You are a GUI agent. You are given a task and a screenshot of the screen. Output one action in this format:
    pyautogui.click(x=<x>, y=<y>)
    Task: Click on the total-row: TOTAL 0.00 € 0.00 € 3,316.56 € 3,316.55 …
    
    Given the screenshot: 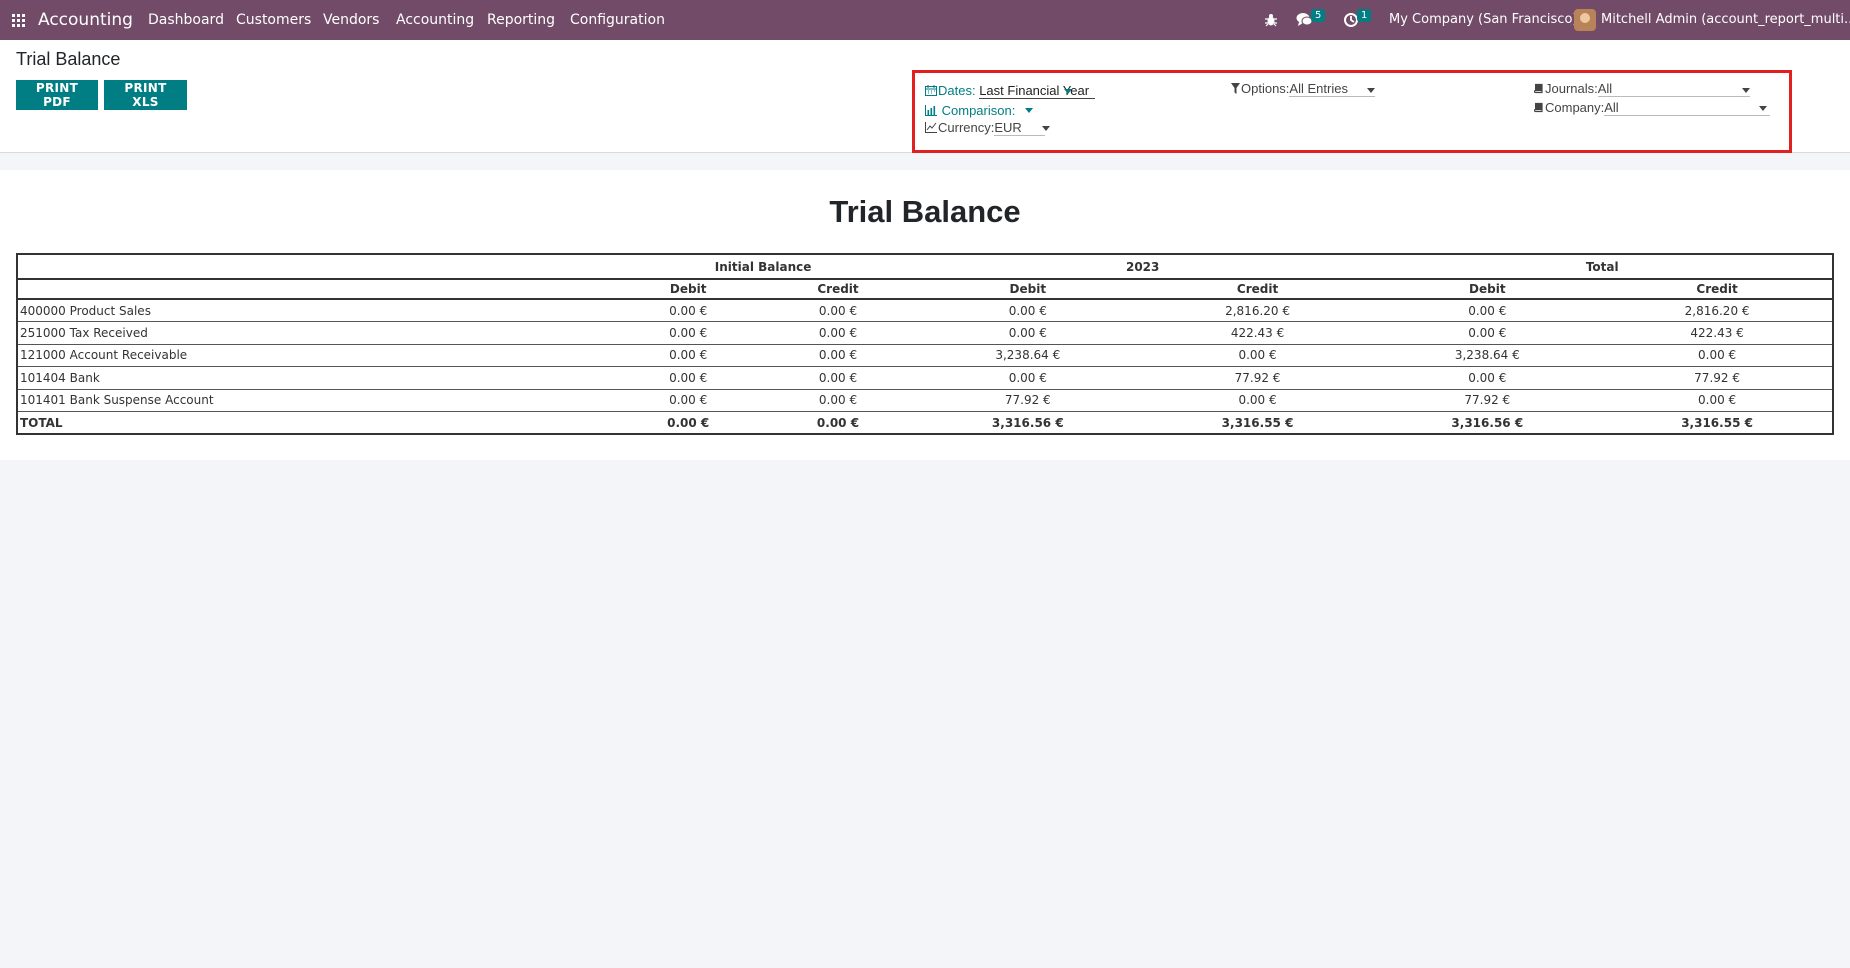 What is the action you would take?
    pyautogui.click(x=925, y=423)
    